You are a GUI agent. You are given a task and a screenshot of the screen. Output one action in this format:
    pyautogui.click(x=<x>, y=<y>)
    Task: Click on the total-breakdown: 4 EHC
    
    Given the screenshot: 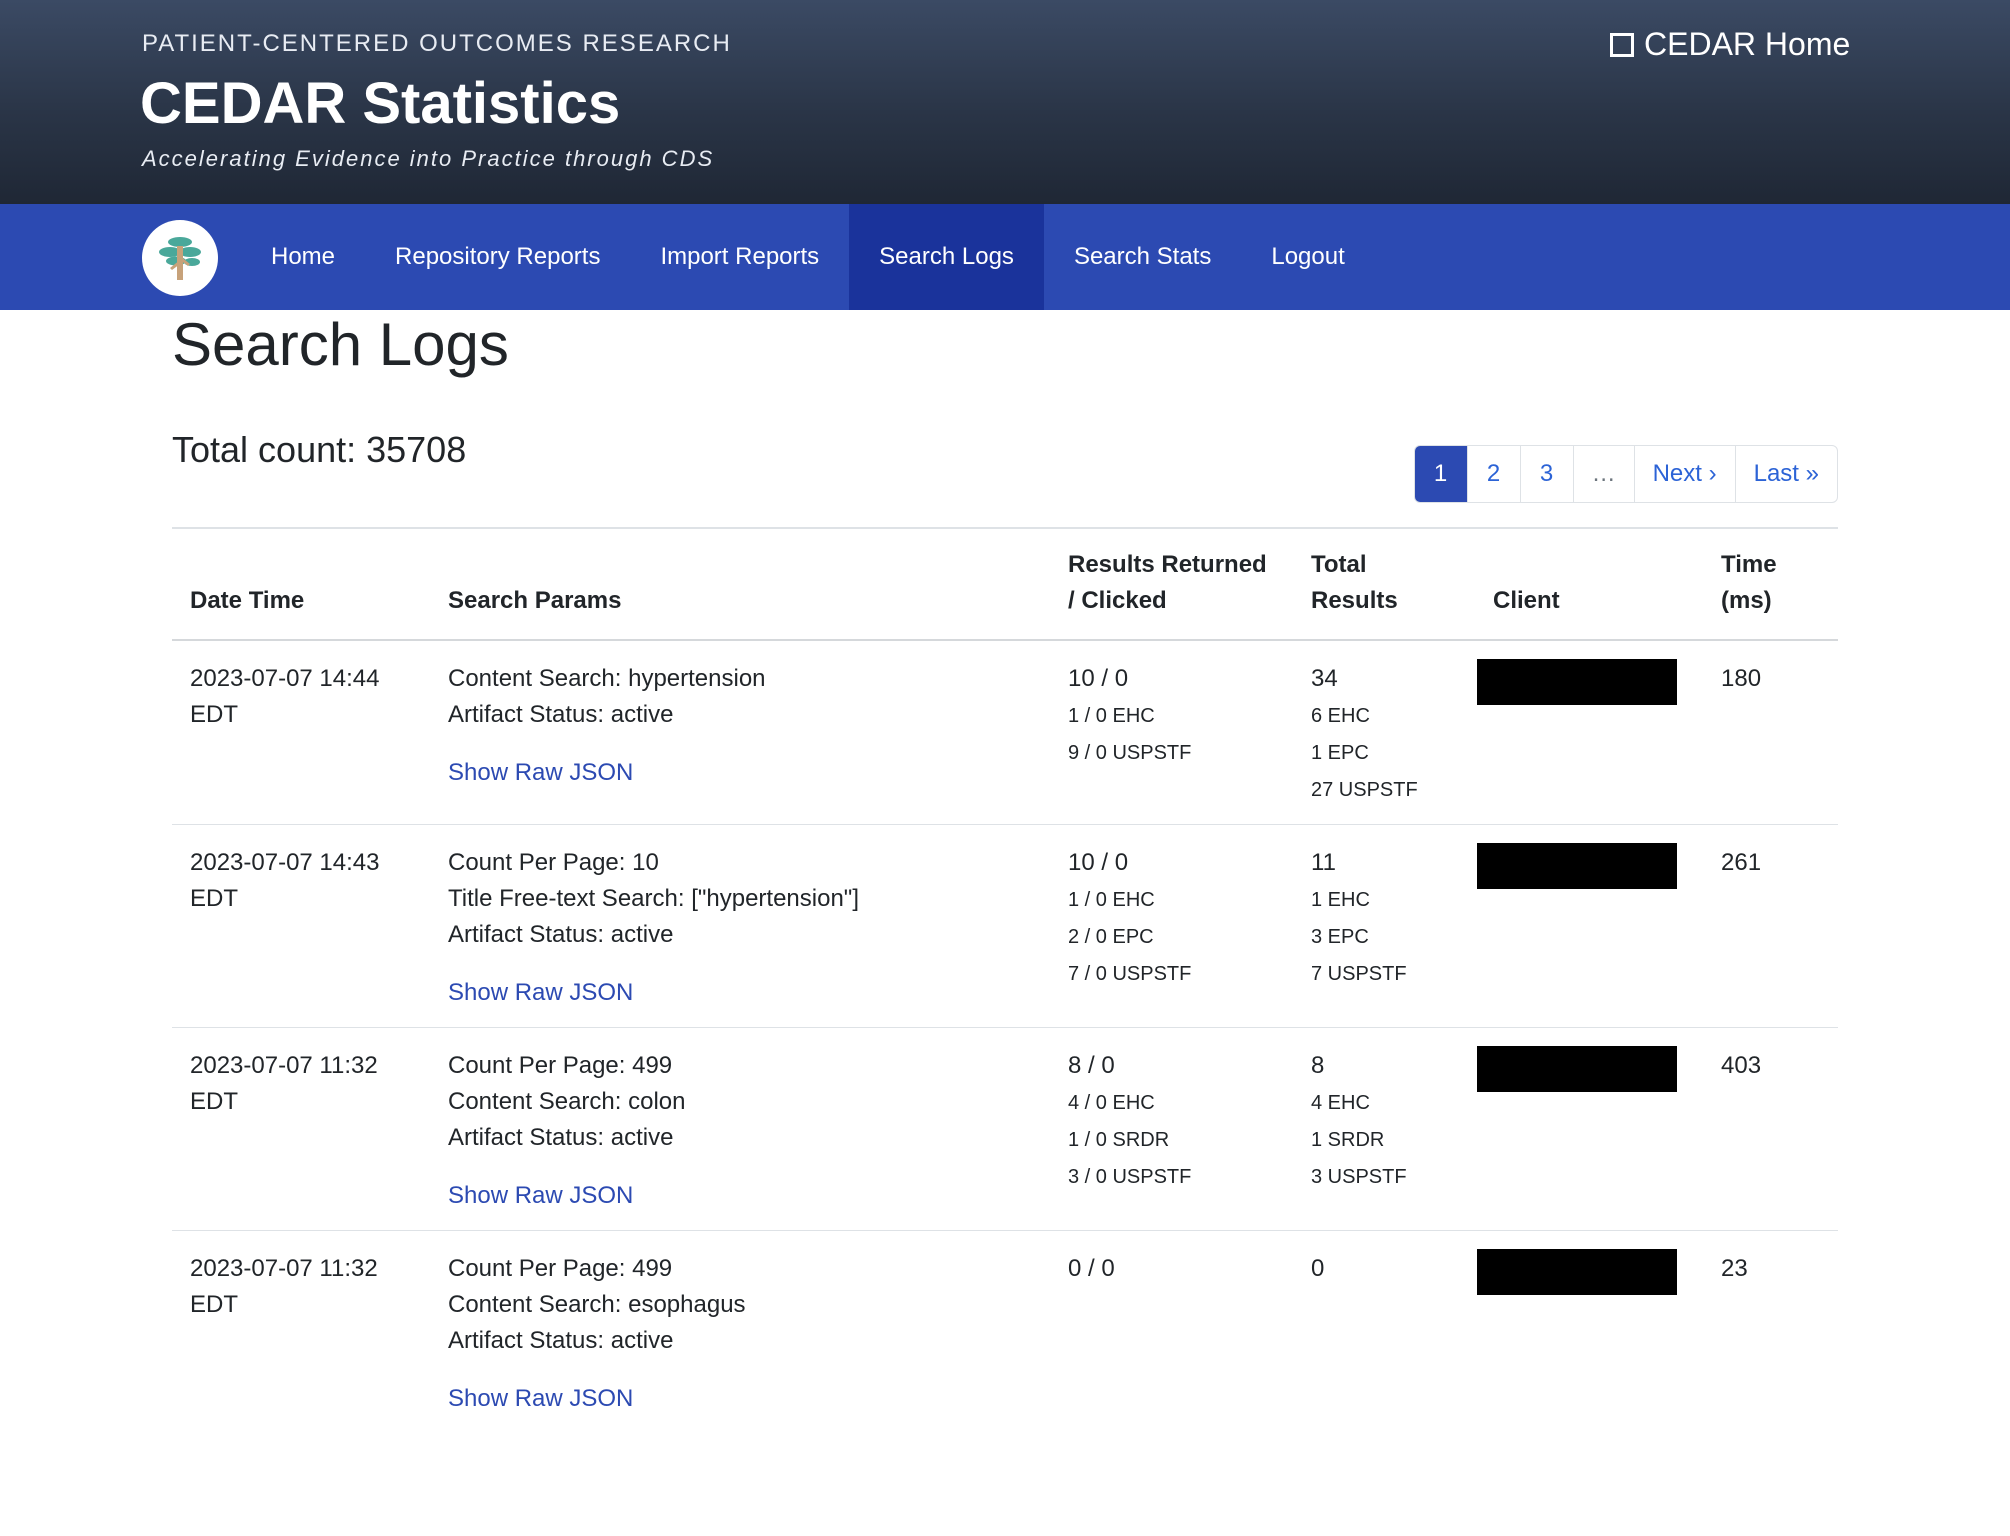 What is the action you would take?
    pyautogui.click(x=1340, y=1103)
    